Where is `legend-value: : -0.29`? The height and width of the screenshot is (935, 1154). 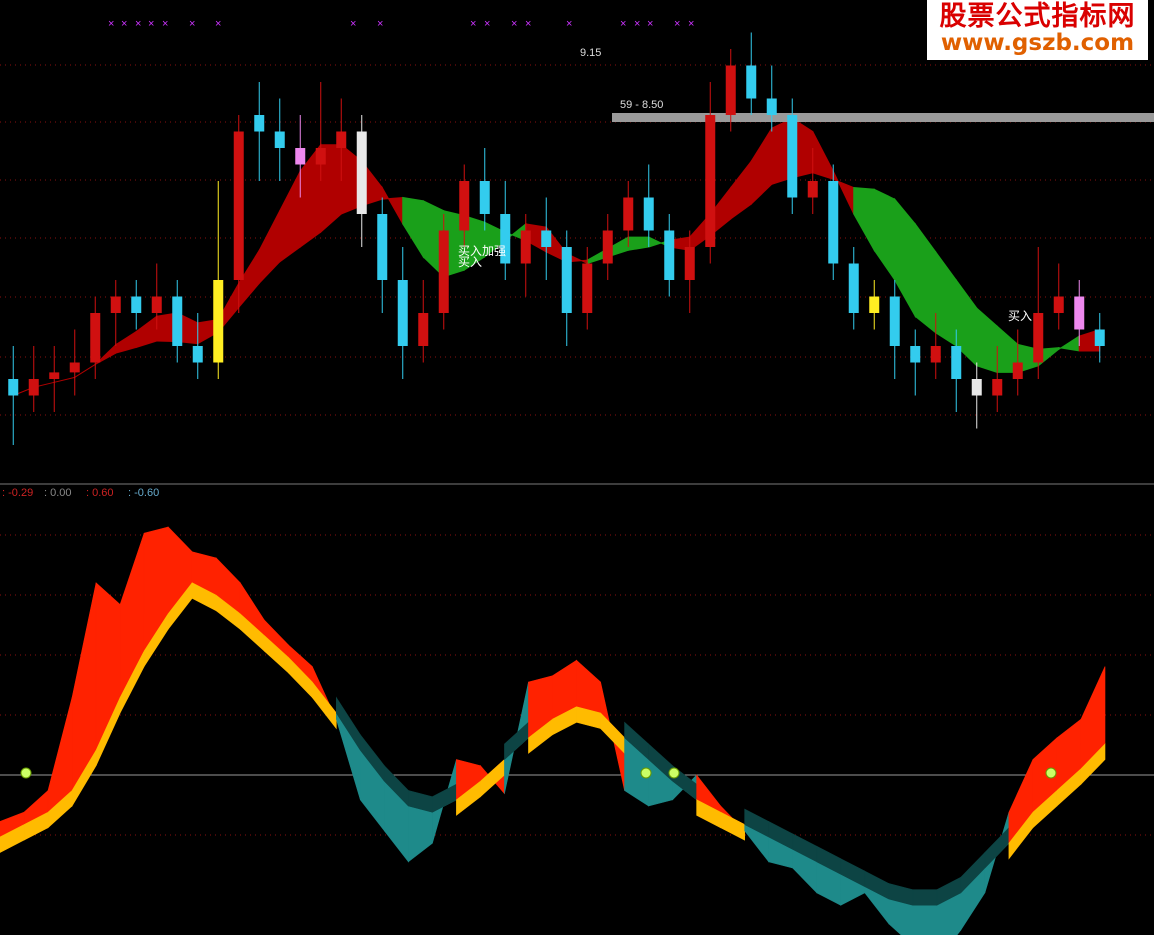 legend-value: : -0.29 is located at coordinates (17, 493).